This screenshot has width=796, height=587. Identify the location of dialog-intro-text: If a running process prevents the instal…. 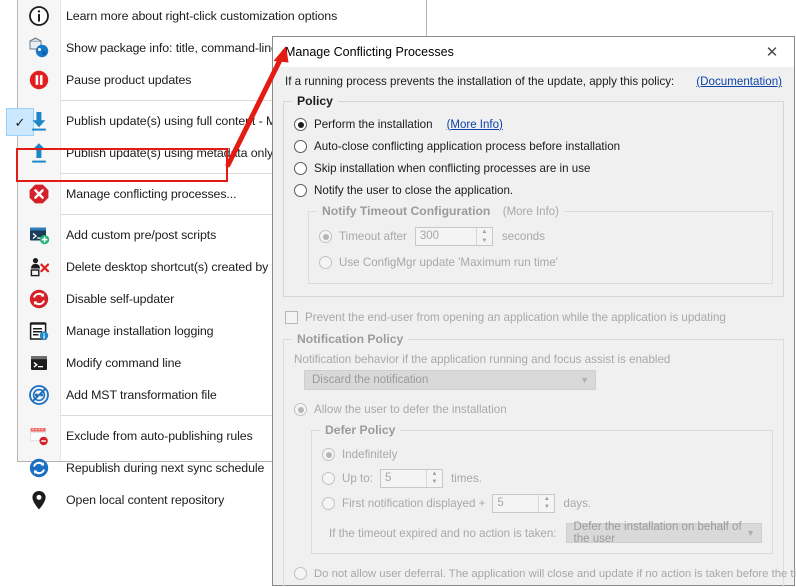
(480, 81).